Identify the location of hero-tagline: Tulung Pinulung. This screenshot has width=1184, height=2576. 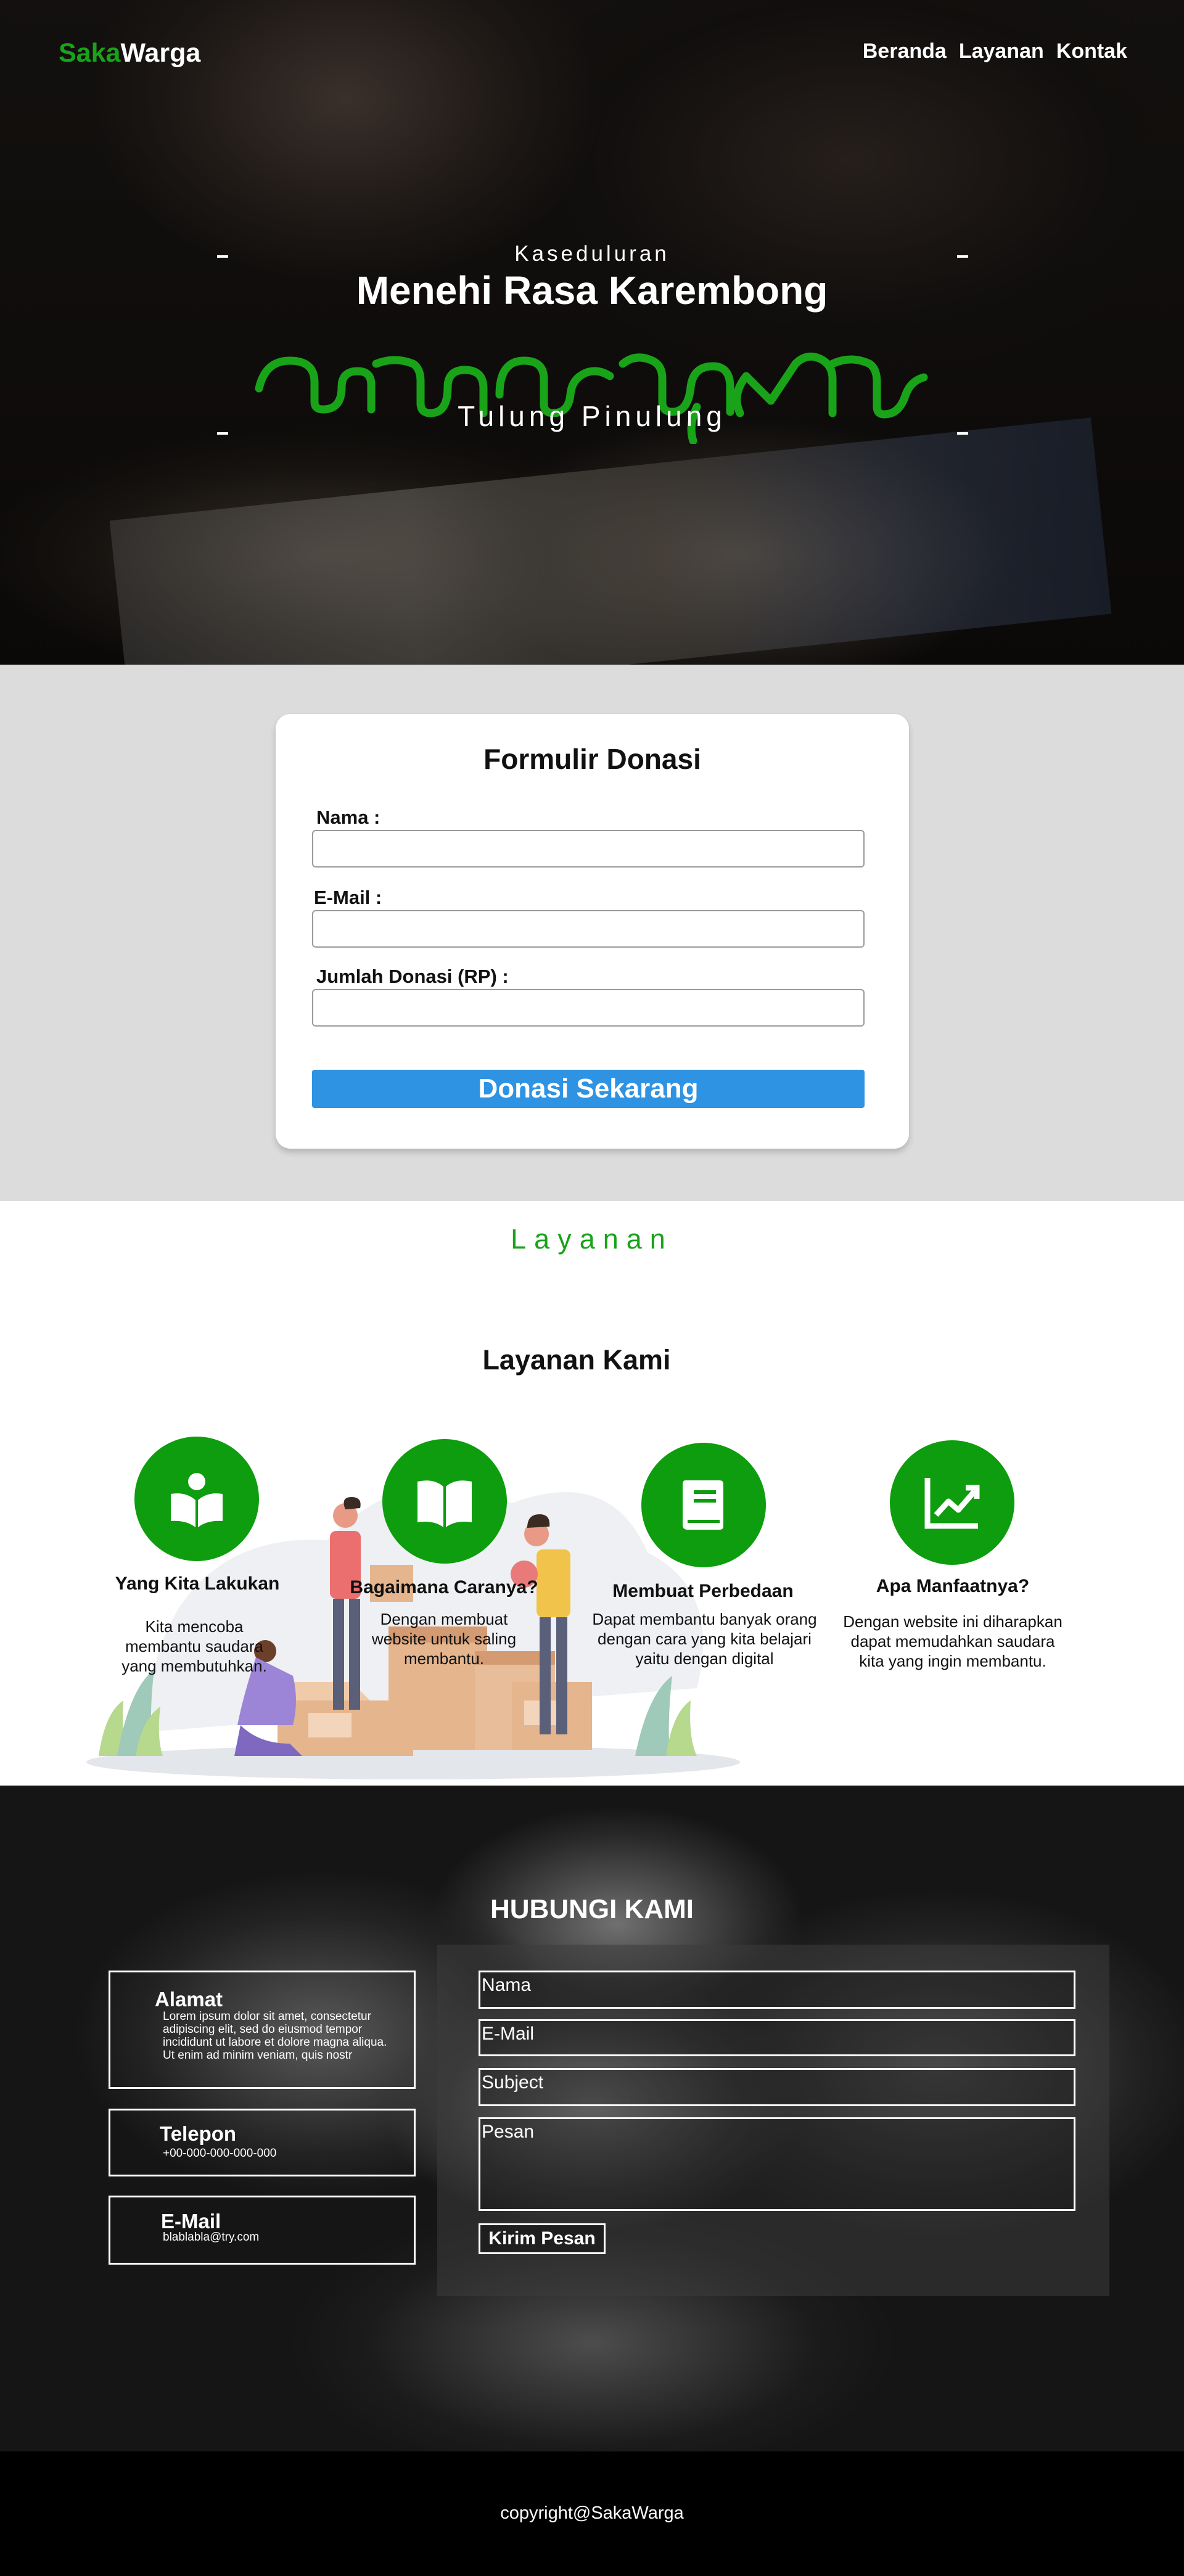
(592, 416).